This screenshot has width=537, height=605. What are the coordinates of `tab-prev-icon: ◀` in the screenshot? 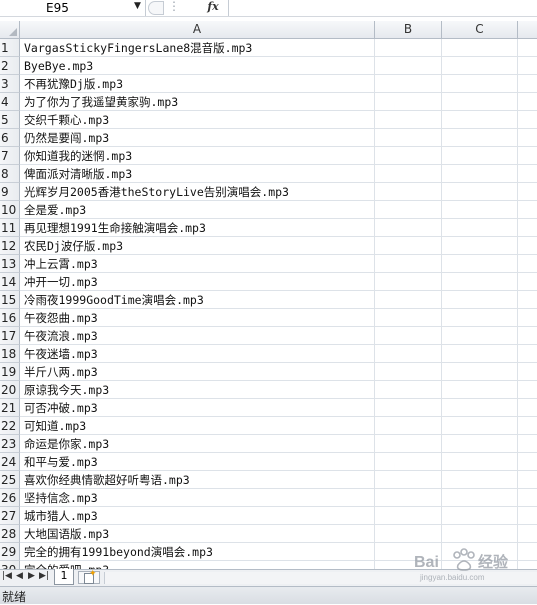 It's located at (19, 576).